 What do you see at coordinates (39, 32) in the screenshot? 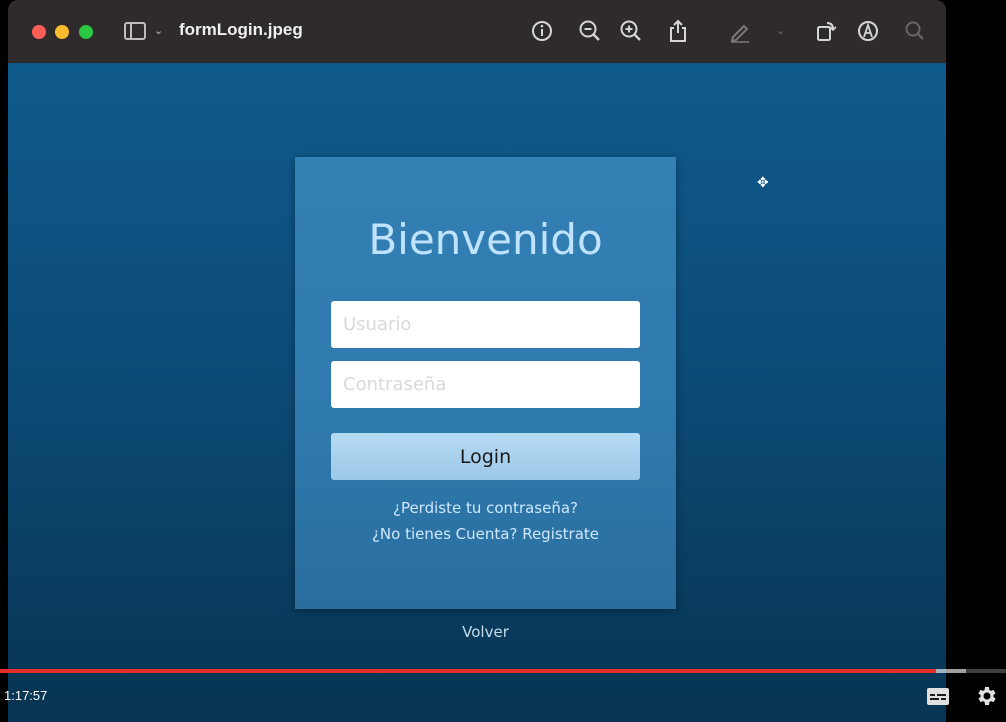
I see `close-window-button` at bounding box center [39, 32].